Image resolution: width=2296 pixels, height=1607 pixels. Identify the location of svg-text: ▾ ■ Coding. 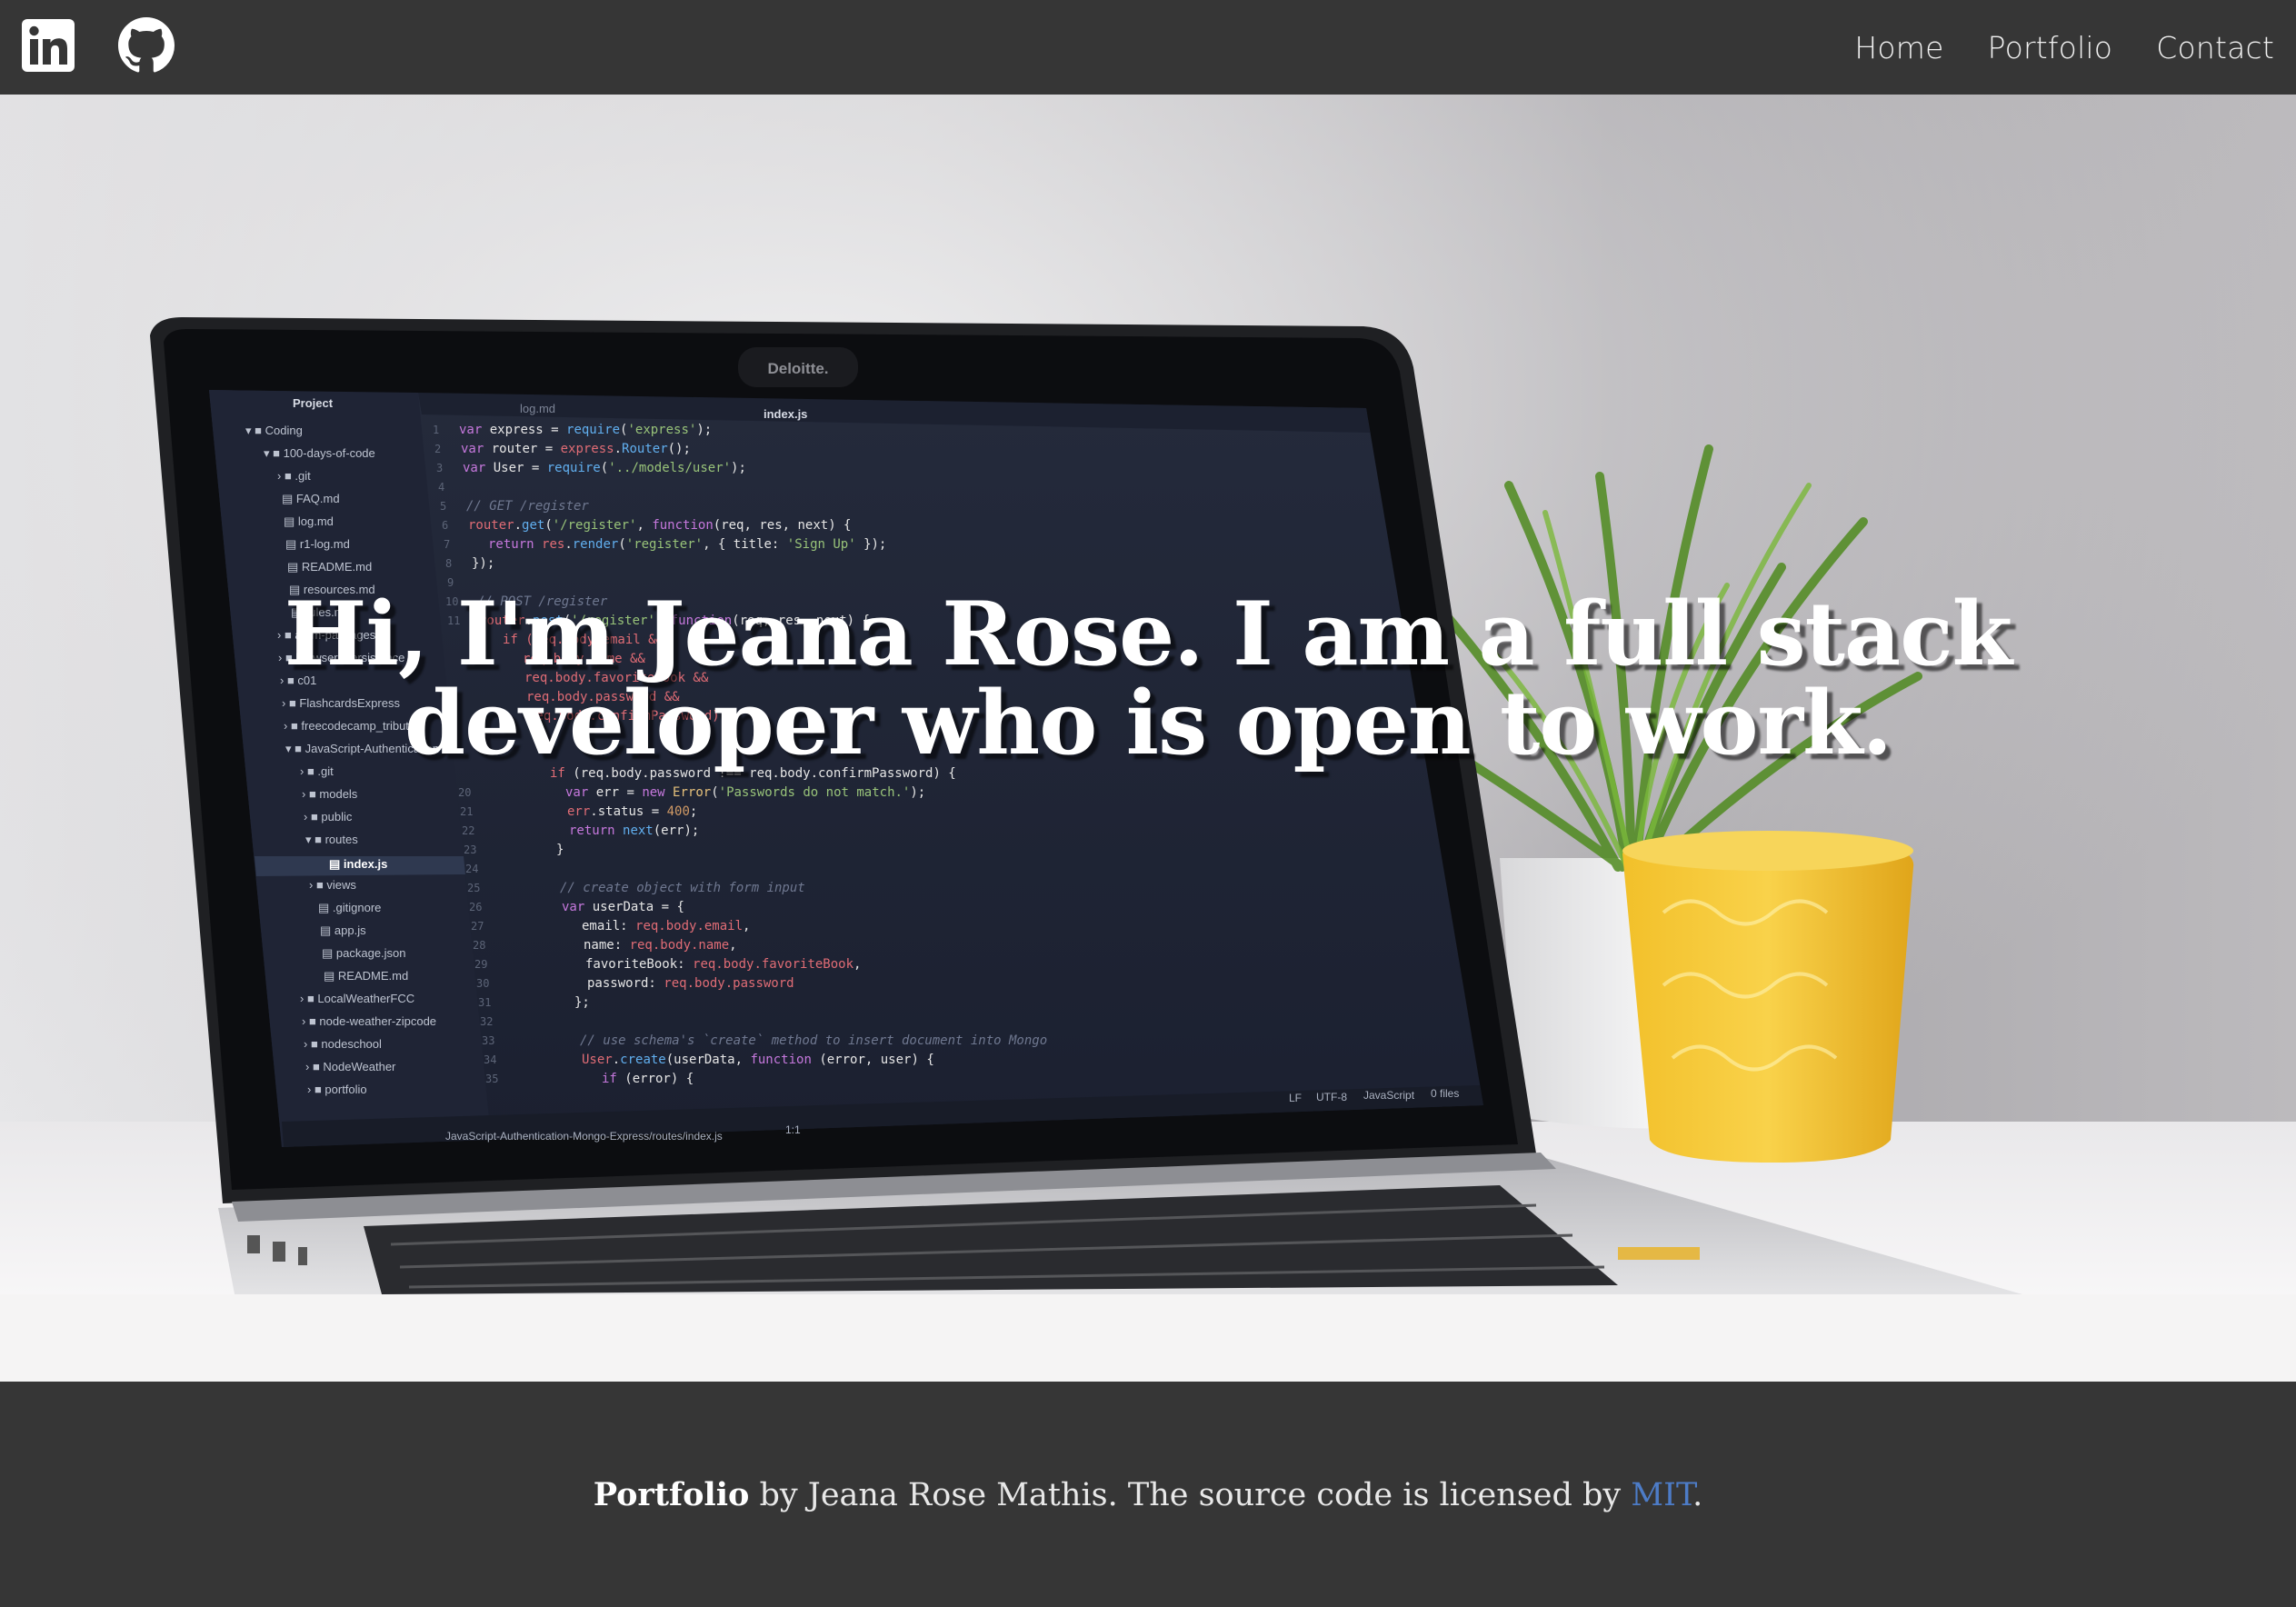
(274, 430).